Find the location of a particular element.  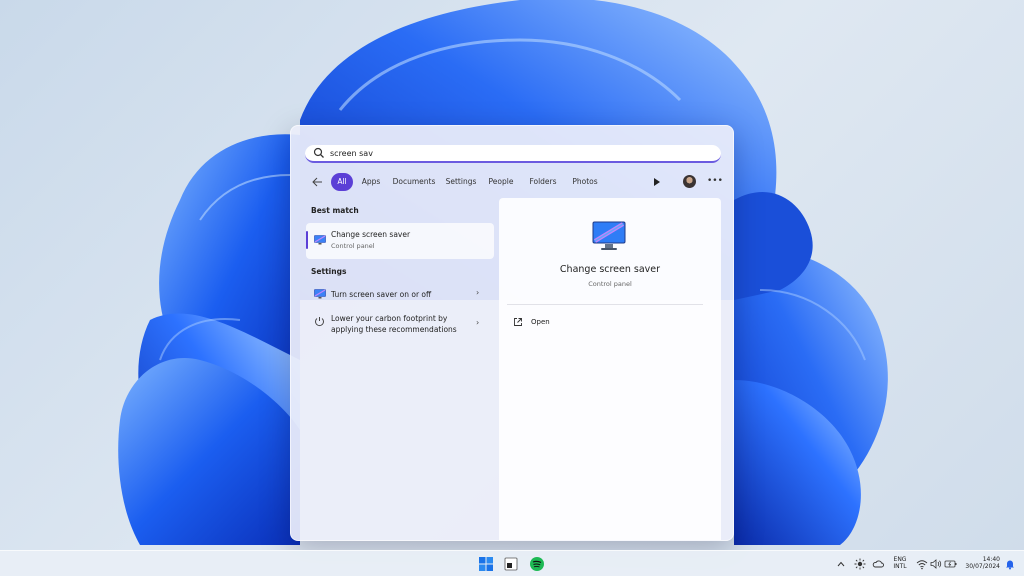

brightness-icon is located at coordinates (860, 564).